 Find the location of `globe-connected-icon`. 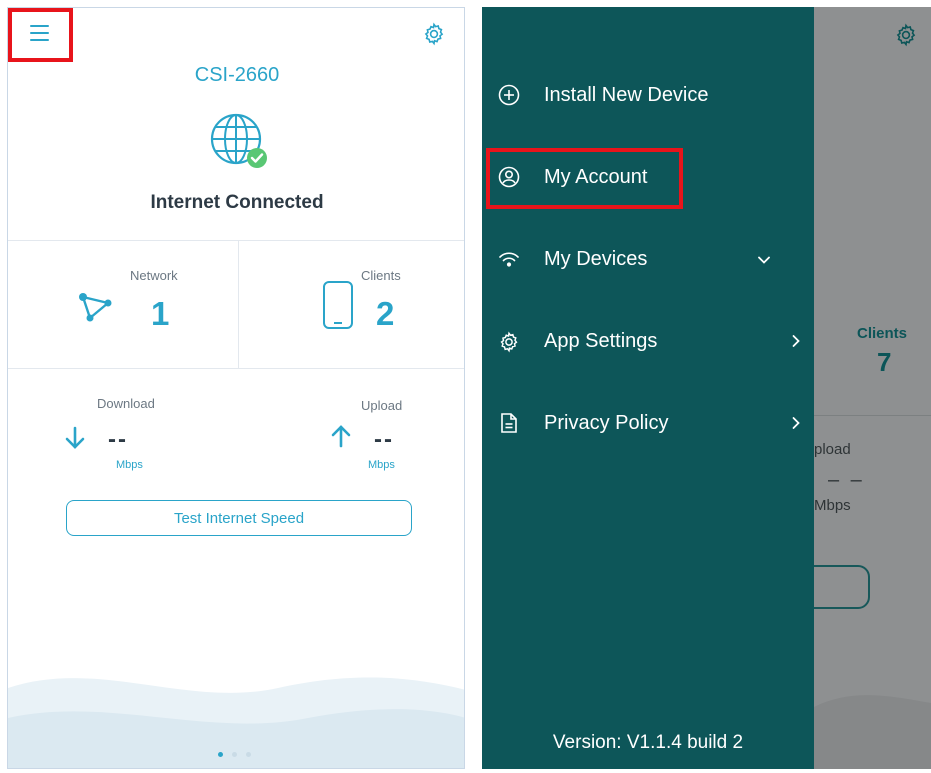

globe-connected-icon is located at coordinates (240, 142).